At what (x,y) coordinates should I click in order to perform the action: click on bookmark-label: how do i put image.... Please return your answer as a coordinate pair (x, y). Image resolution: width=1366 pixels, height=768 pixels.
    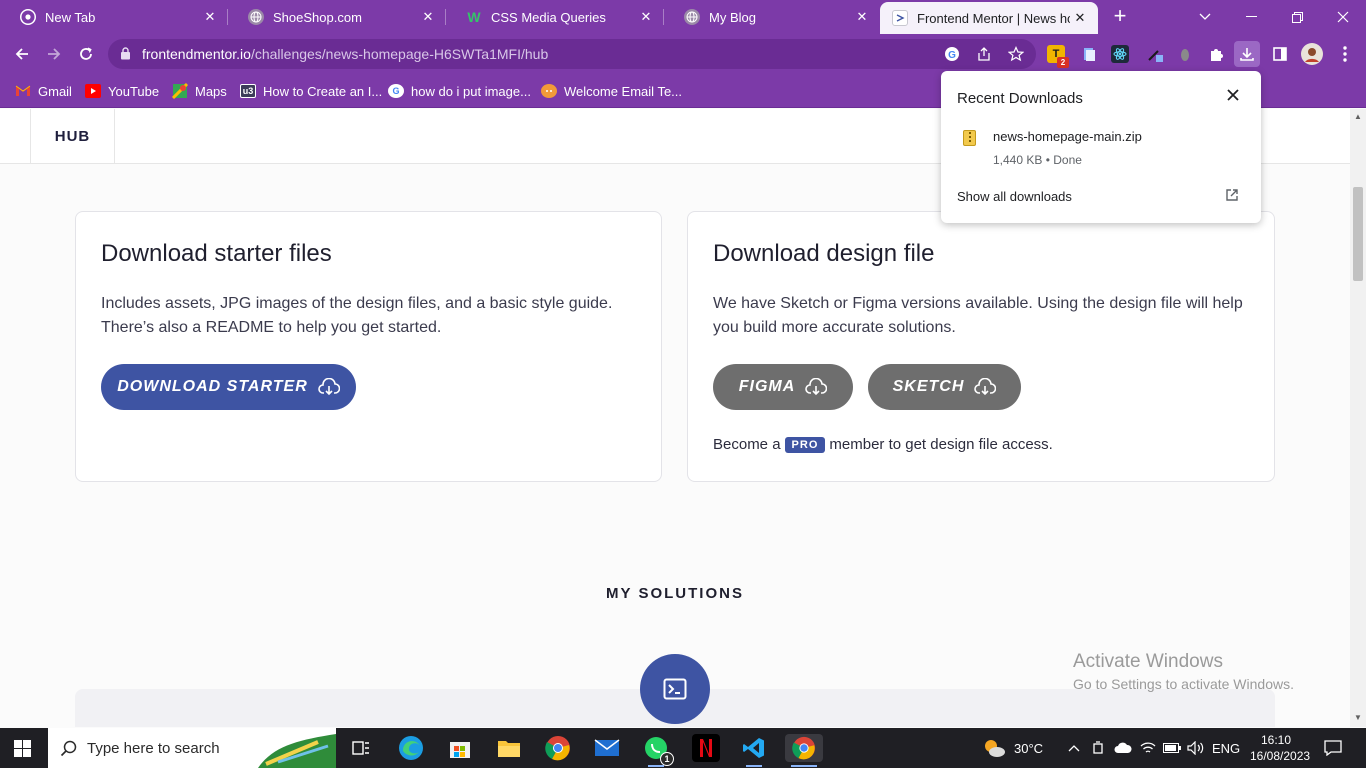
    Looking at the image, I should click on (471, 91).